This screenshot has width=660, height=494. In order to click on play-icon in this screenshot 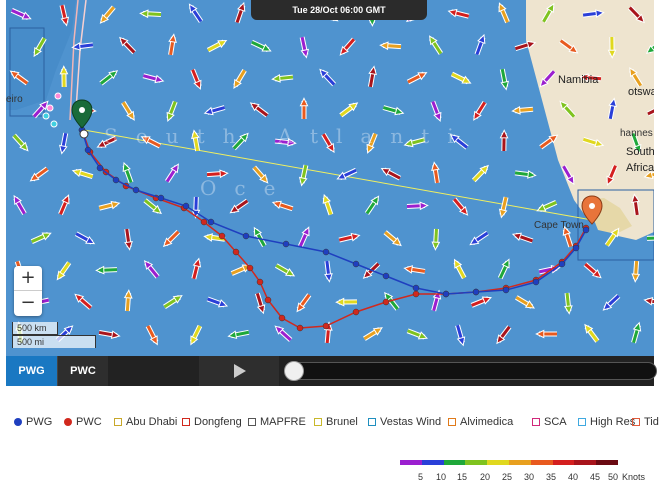, I will do `click(240, 371)`.